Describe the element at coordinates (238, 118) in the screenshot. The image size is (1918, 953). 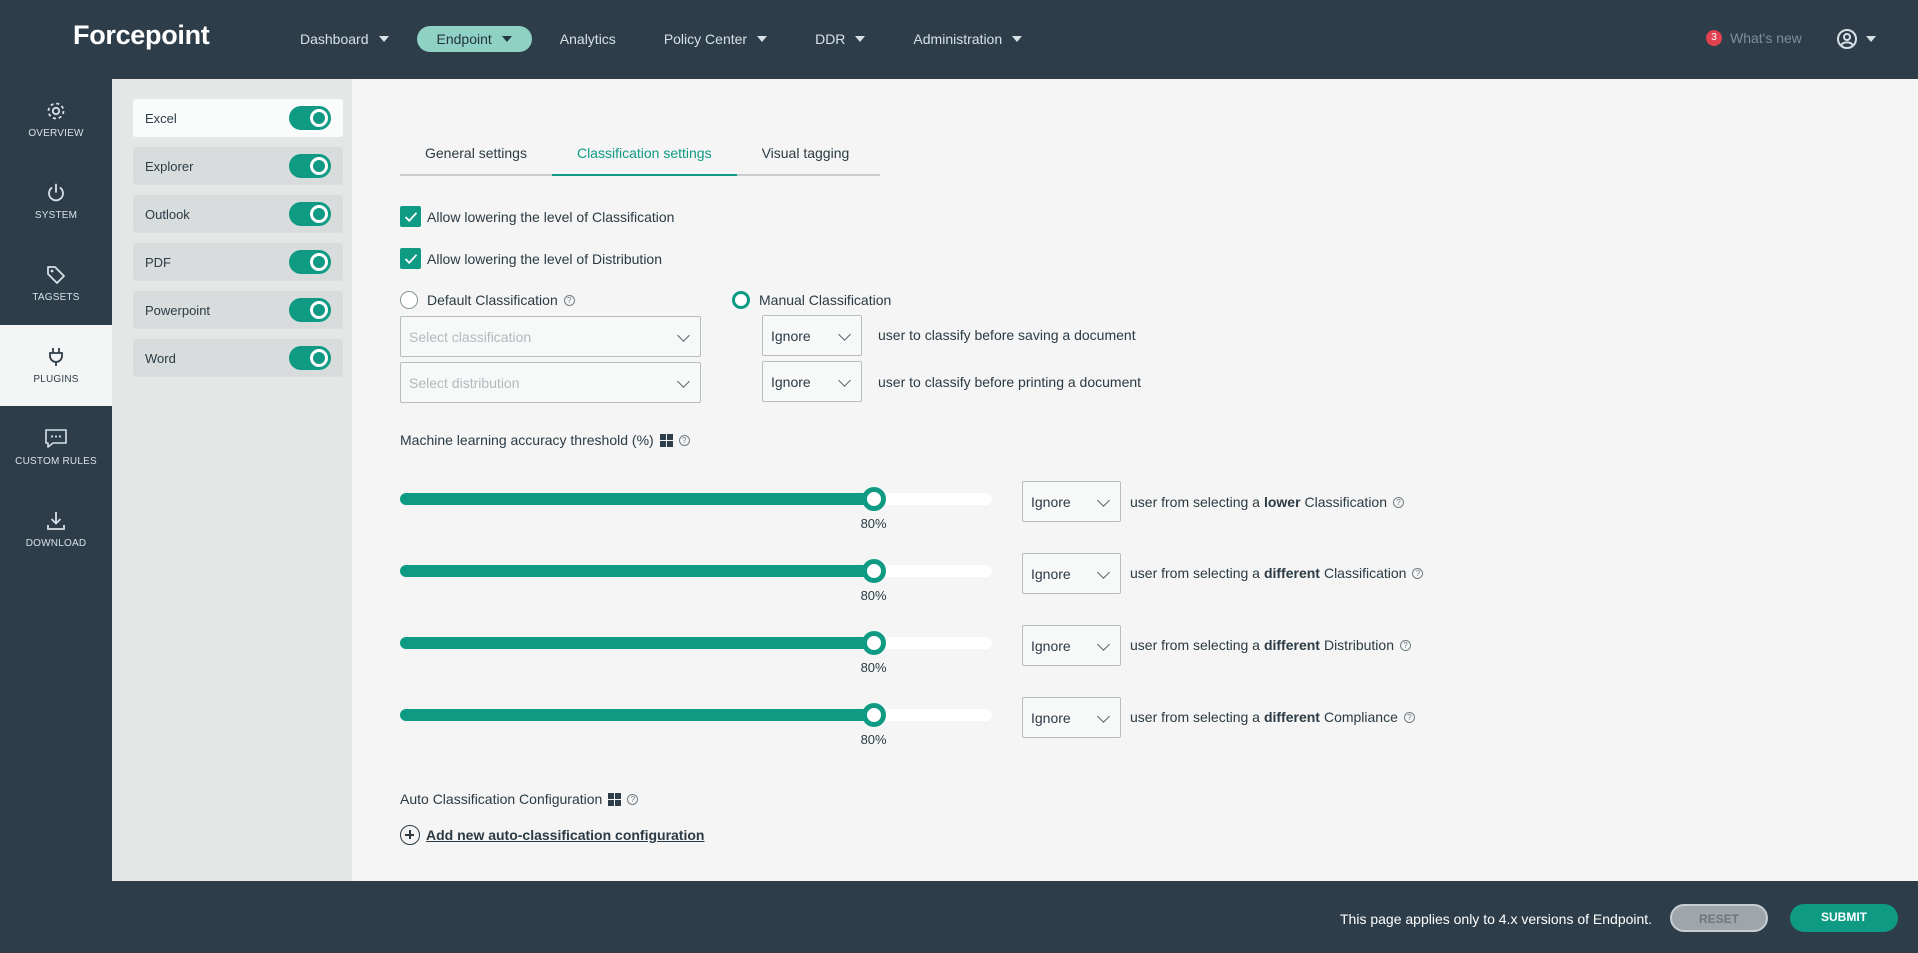
I see `plugin-excel: Excel` at that location.